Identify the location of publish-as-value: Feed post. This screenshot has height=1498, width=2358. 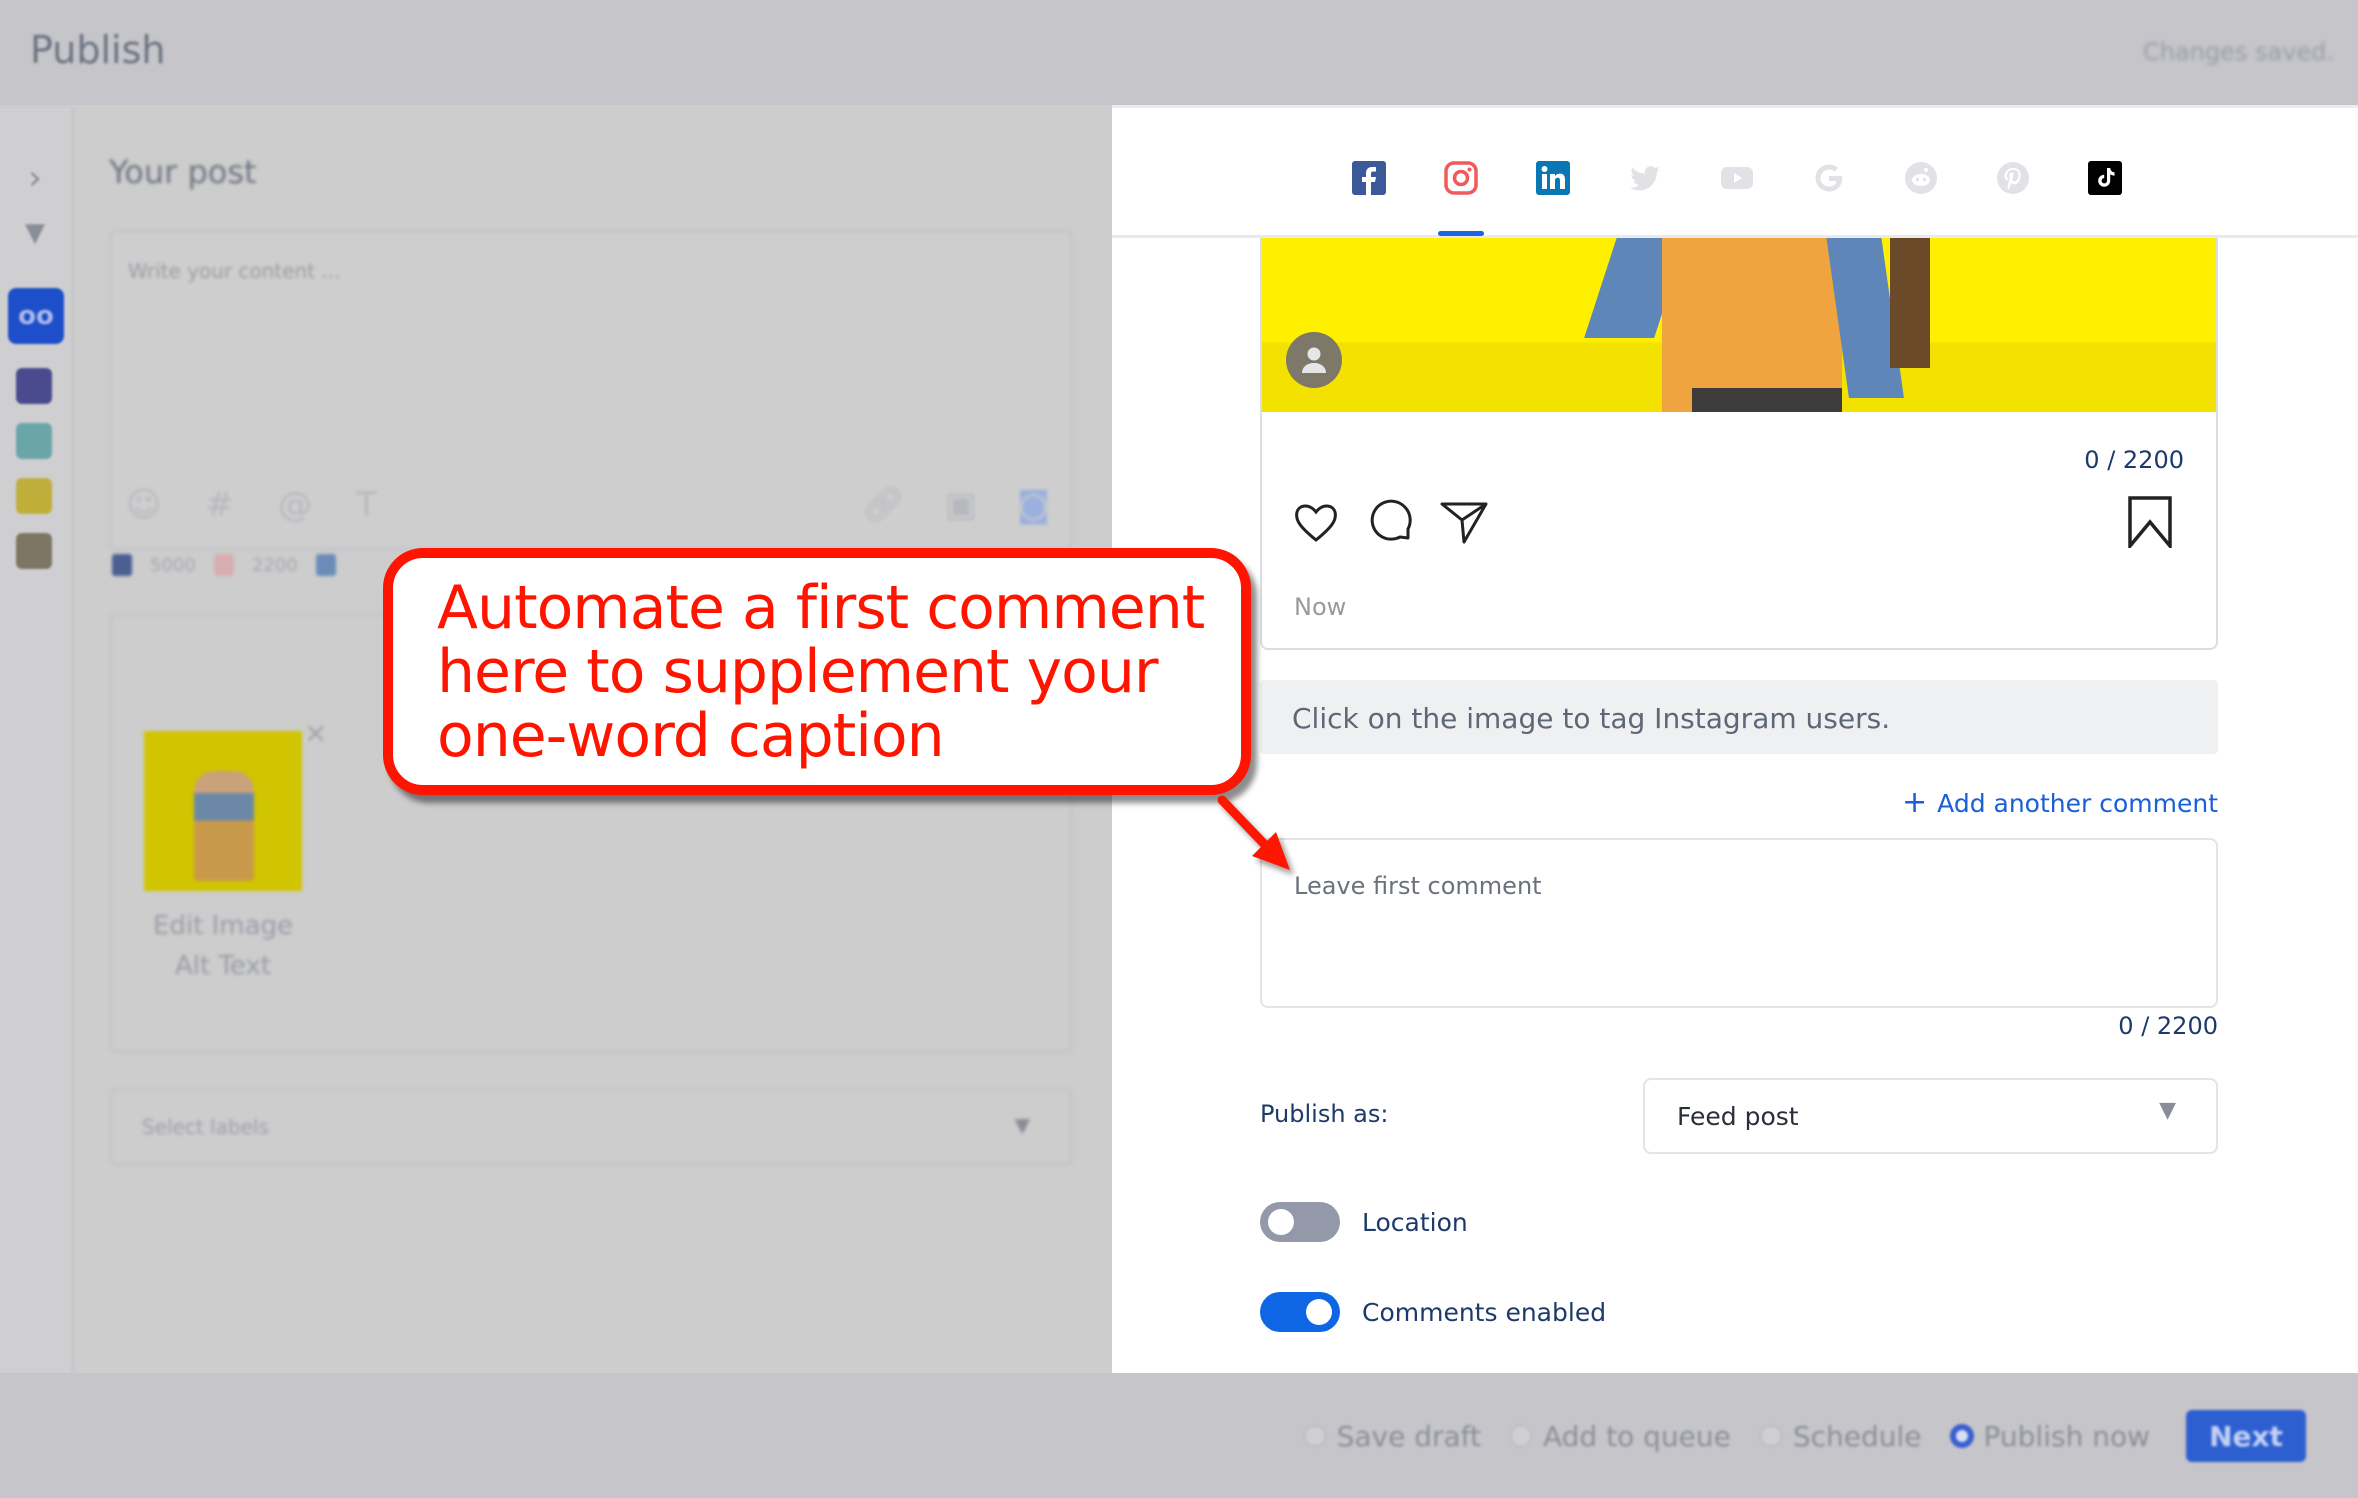
(1738, 1116).